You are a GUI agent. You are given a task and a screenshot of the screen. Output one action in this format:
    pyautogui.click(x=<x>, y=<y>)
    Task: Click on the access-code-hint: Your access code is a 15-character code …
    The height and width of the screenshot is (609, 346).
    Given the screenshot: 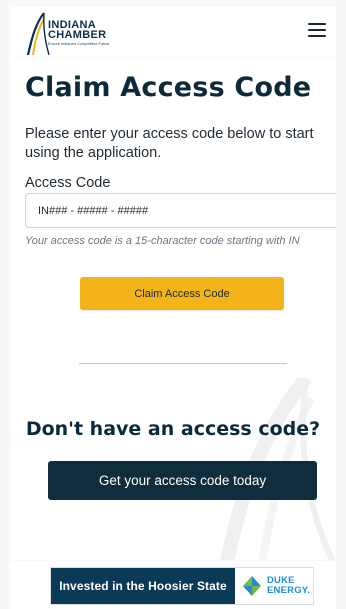 What is the action you would take?
    pyautogui.click(x=162, y=241)
    